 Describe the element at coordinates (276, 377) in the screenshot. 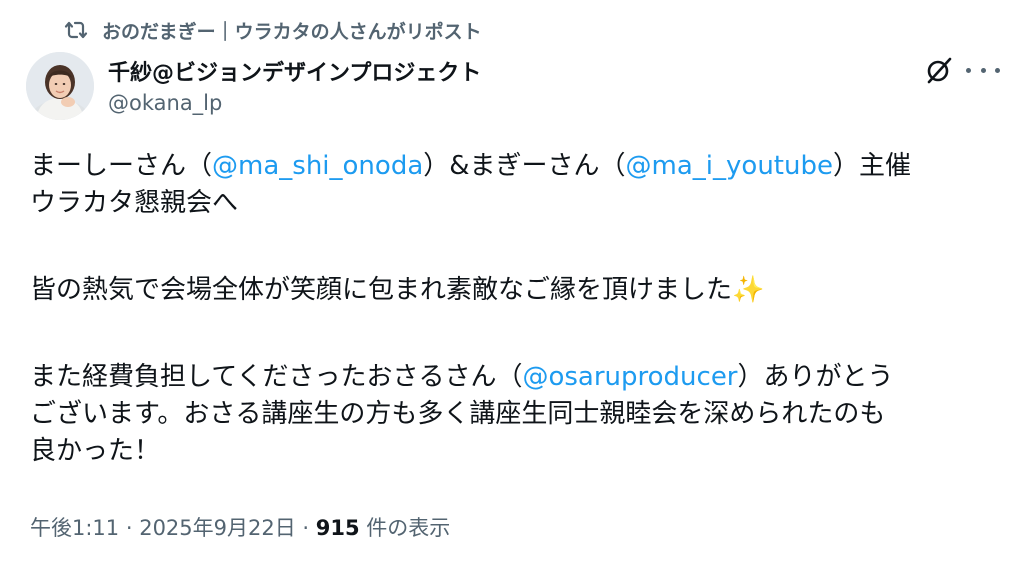

I see `tweet-text-segment: また経費負担してくださったおさるさん（` at that location.